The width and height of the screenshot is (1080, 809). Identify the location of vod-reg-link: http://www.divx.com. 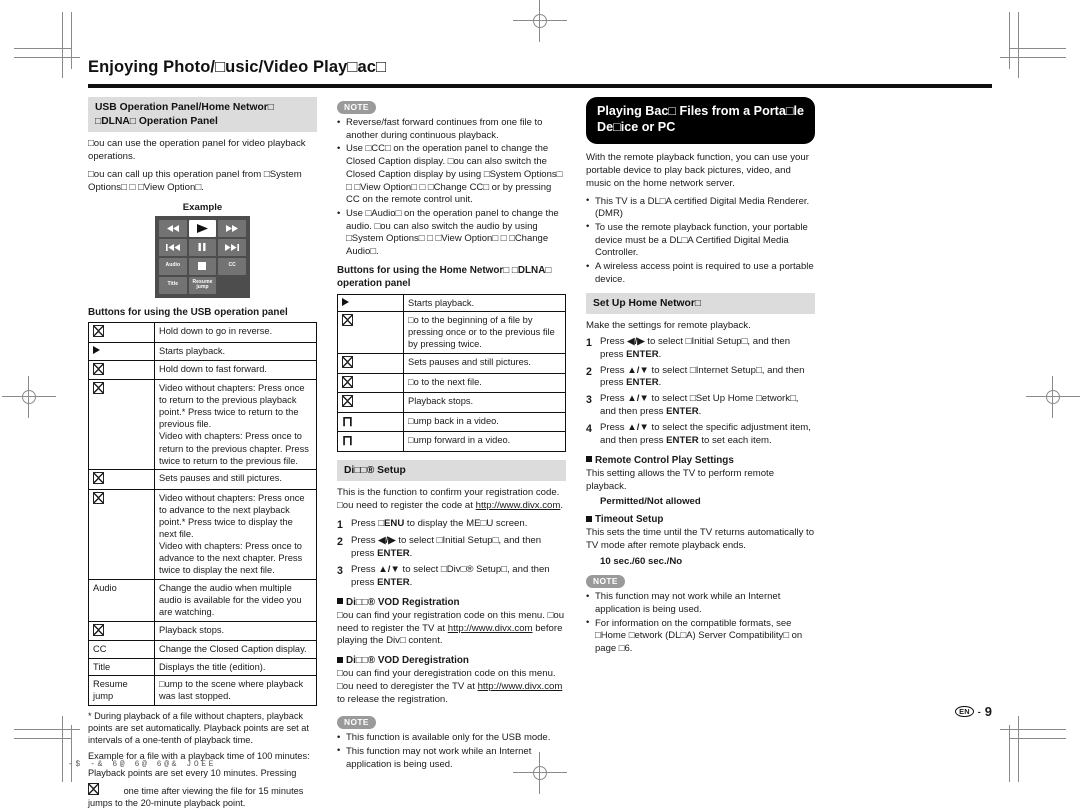
(490, 628).